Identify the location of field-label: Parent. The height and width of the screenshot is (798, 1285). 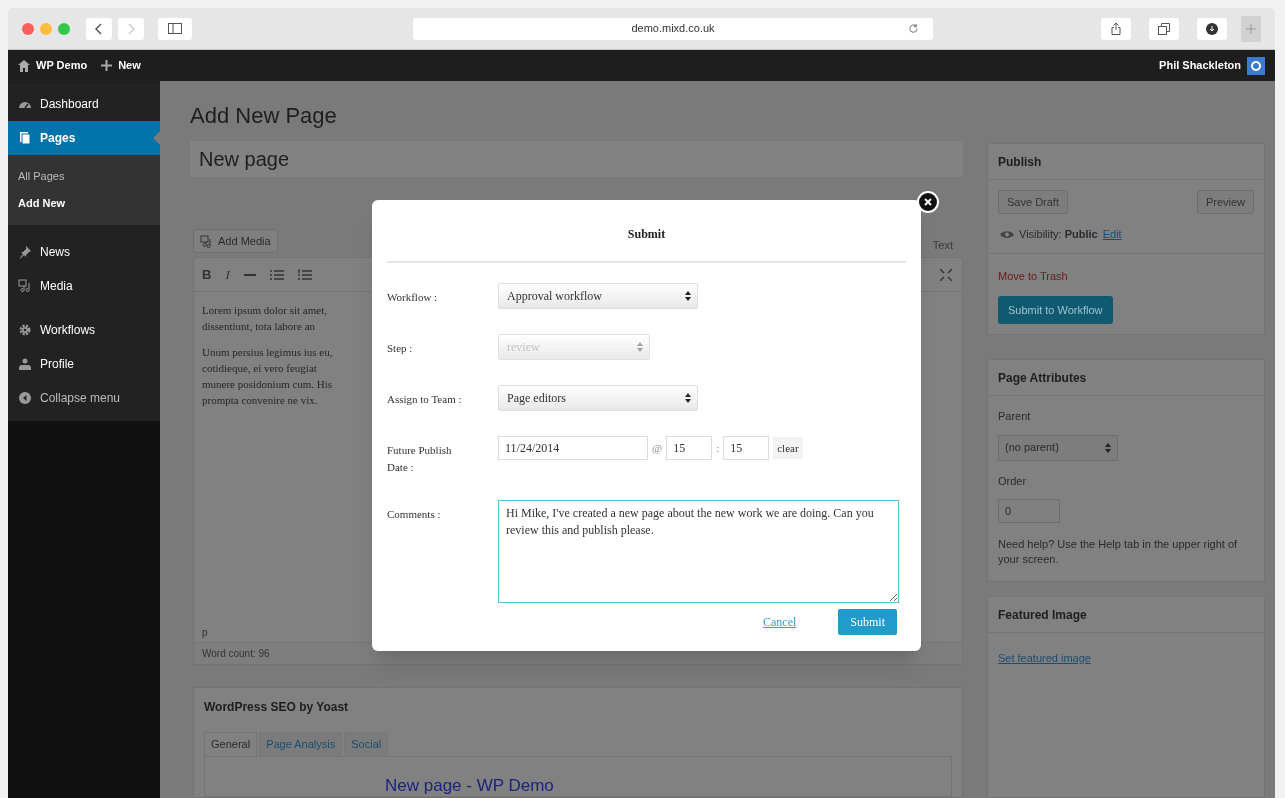
(1014, 416).